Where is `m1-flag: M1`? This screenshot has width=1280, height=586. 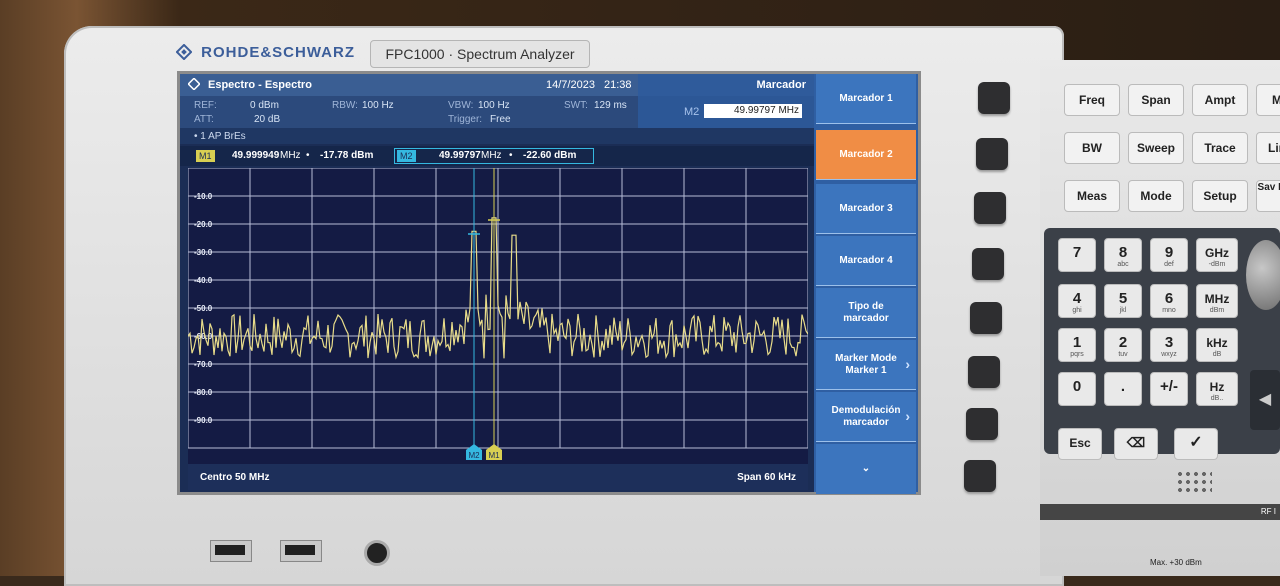 m1-flag: M1 is located at coordinates (494, 452).